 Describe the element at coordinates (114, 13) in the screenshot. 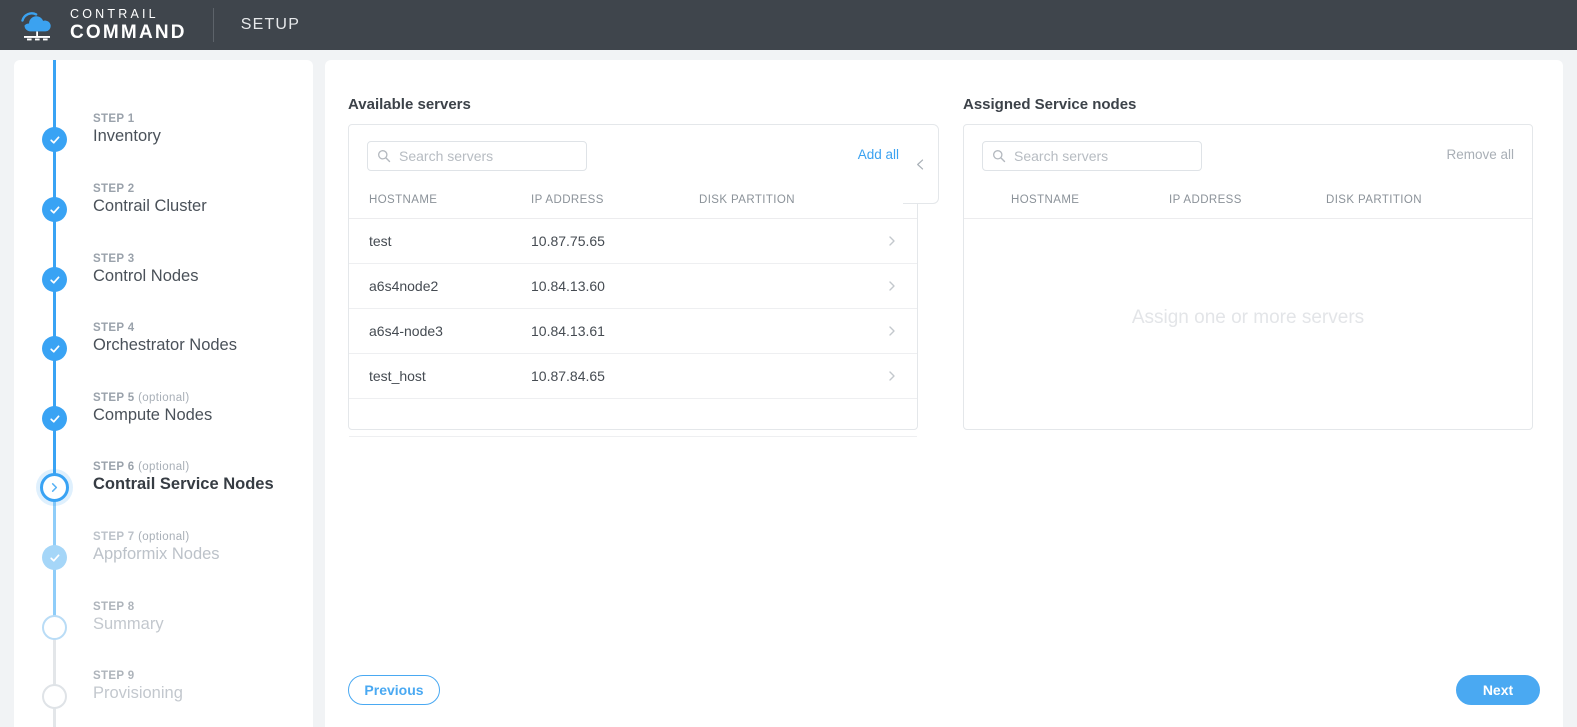

I see `brand-name-line1: CONTRAIL` at that location.